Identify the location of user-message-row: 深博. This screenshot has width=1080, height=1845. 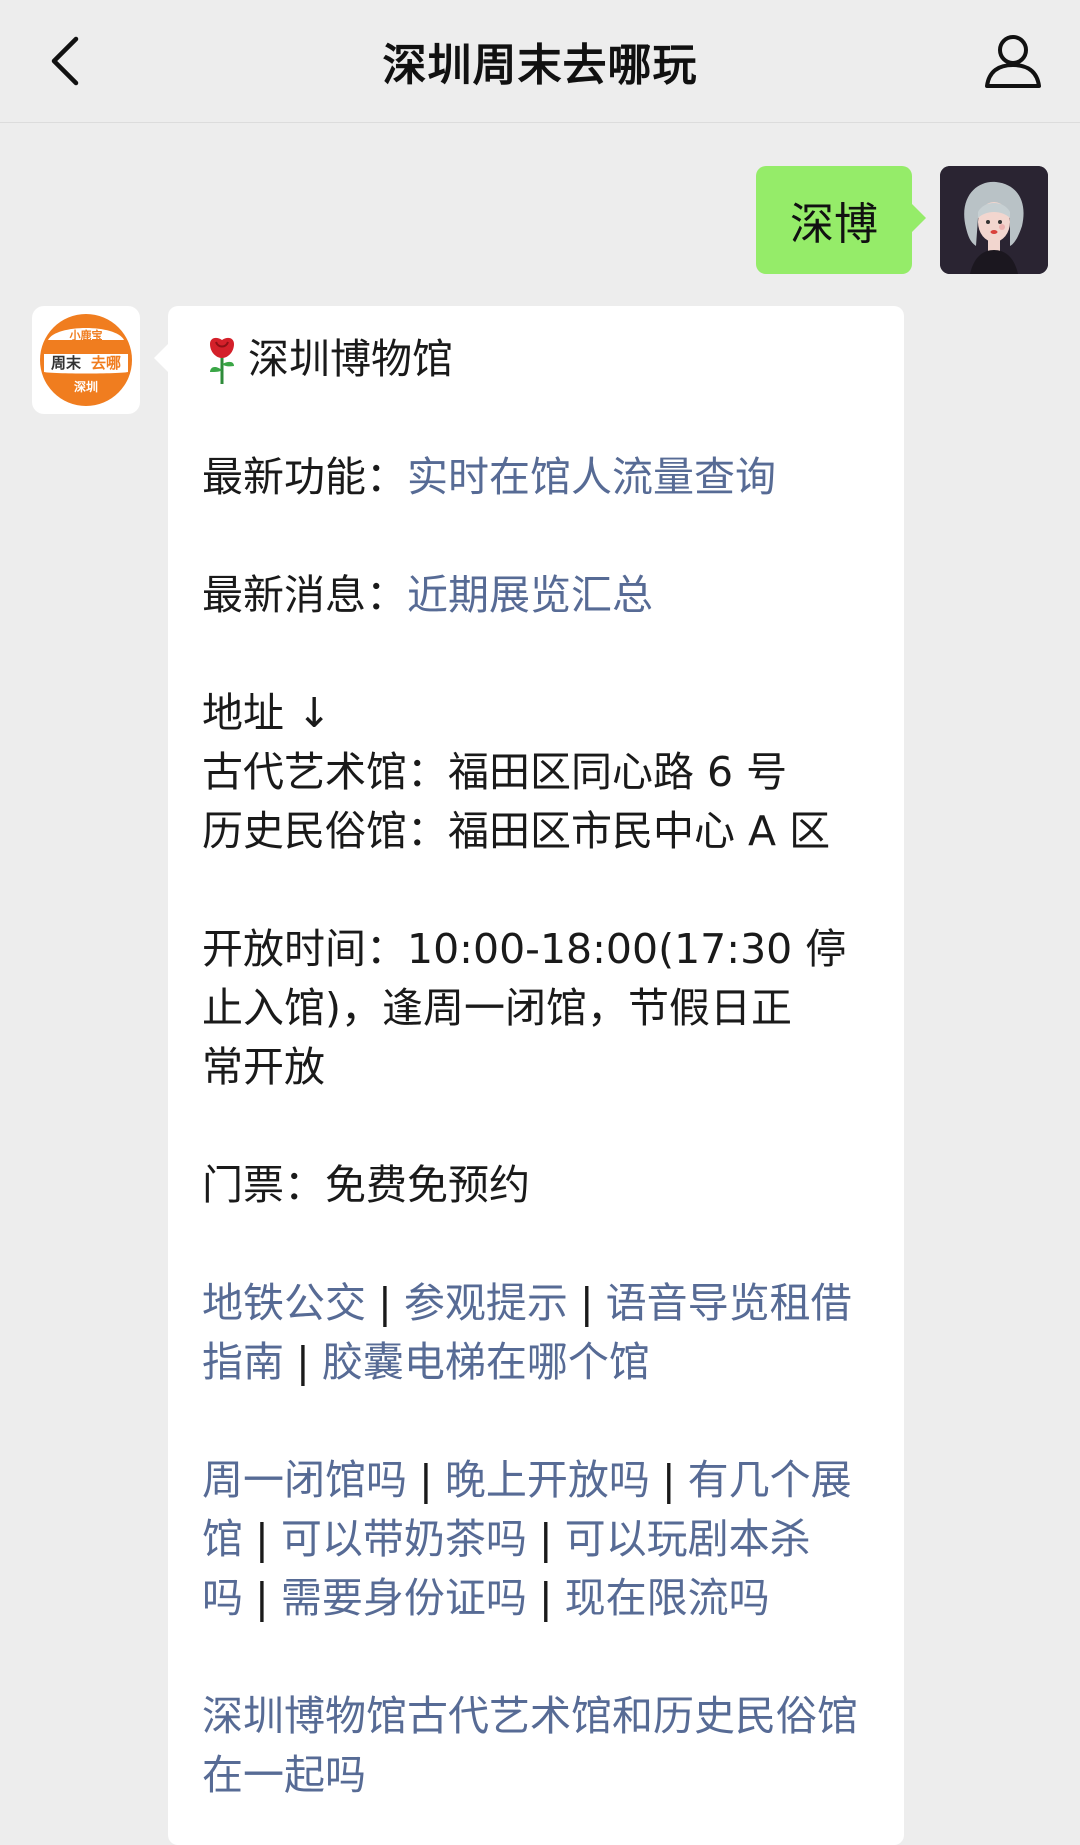
(902, 220).